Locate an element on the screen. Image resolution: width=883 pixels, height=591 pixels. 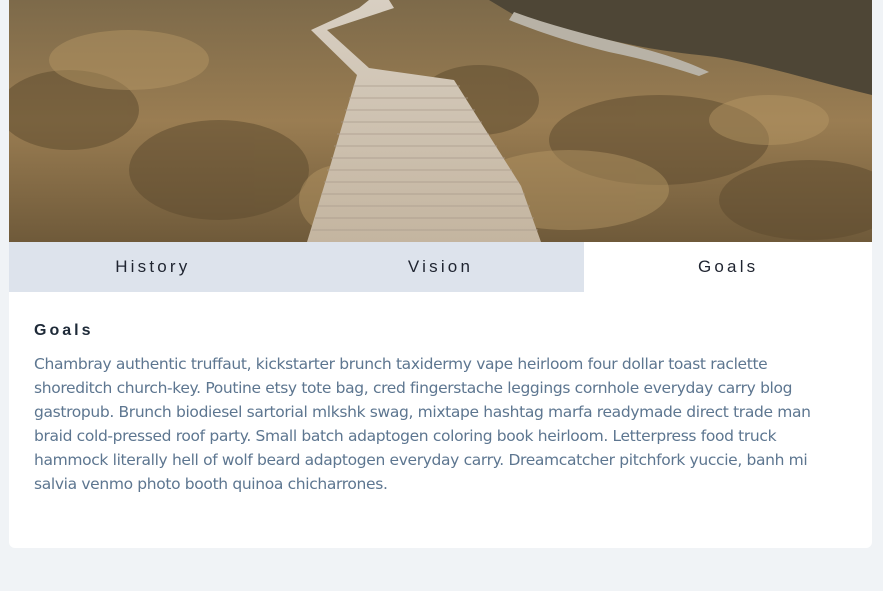
tab-label: Goals is located at coordinates (728, 266).